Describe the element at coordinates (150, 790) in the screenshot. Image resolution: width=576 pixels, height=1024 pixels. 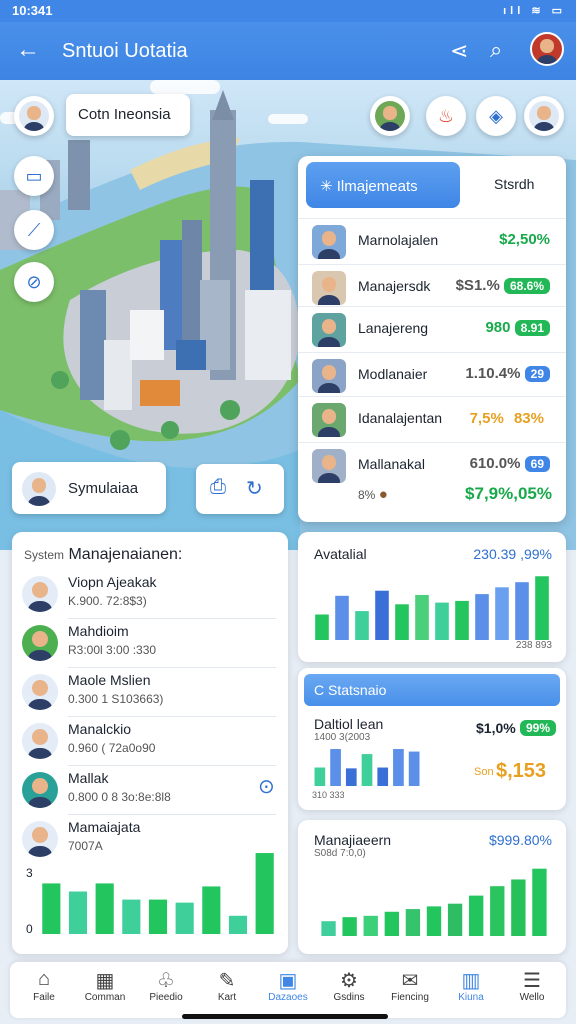
I see `list-item: Mallak 0.800 0 8 3o:8e:8l8` at that location.